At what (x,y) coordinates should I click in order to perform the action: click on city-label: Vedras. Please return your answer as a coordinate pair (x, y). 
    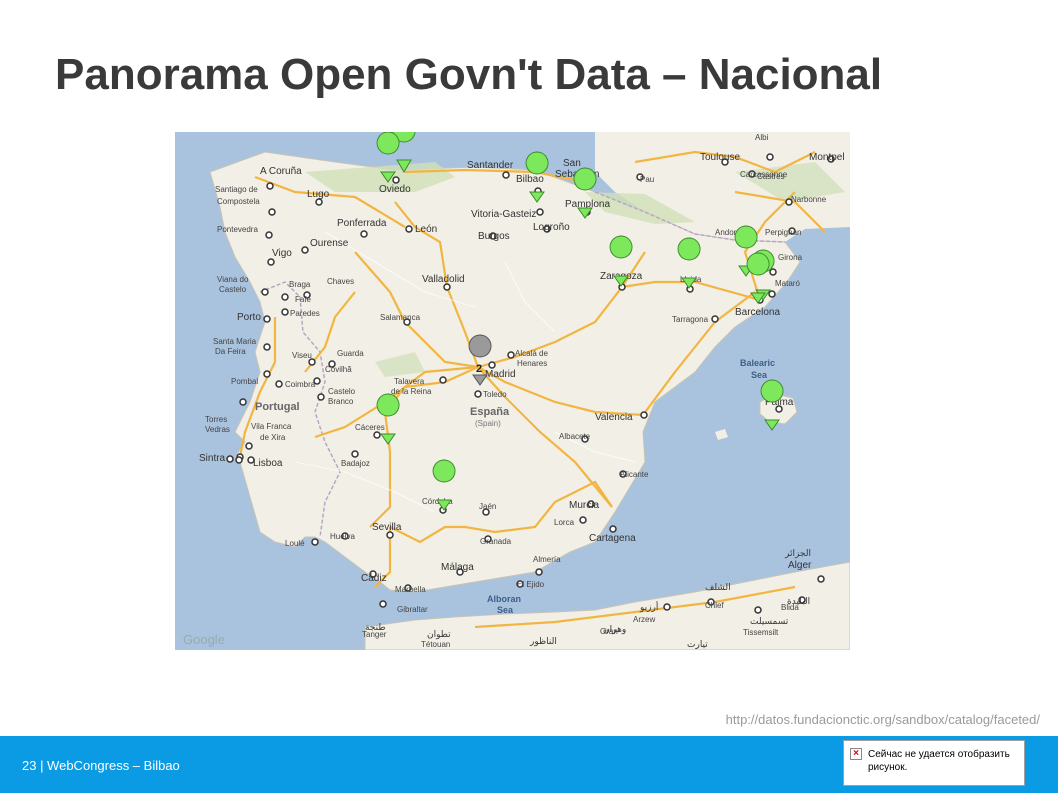
    Looking at the image, I should click on (217, 429).